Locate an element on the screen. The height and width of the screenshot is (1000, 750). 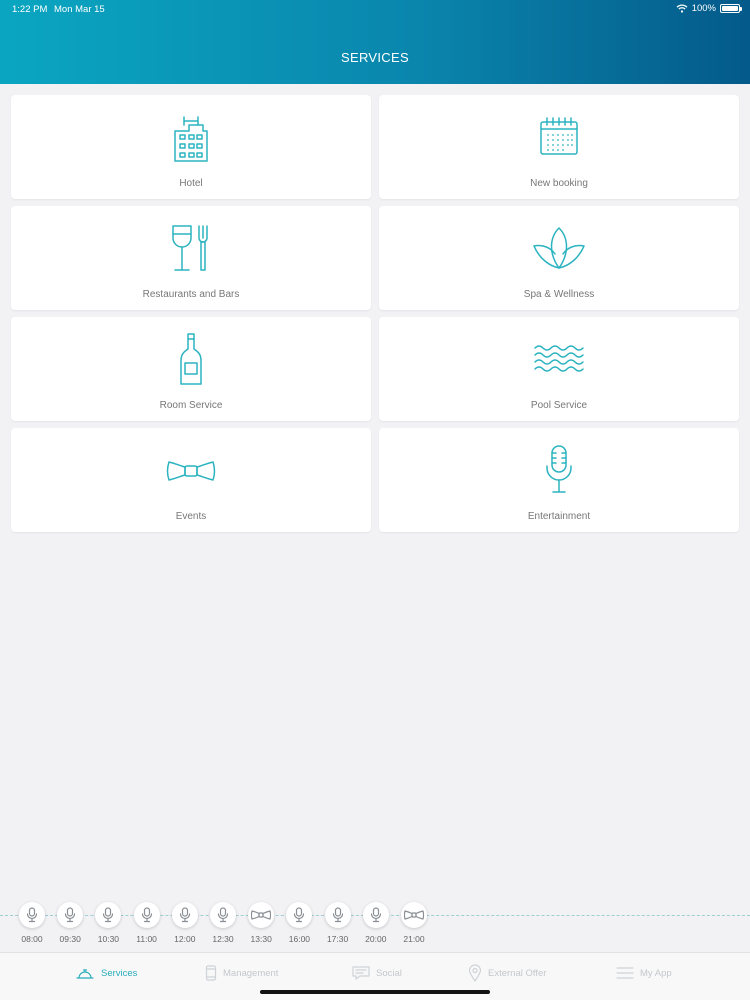
timeline-item: 12:00 is located at coordinates (185, 923).